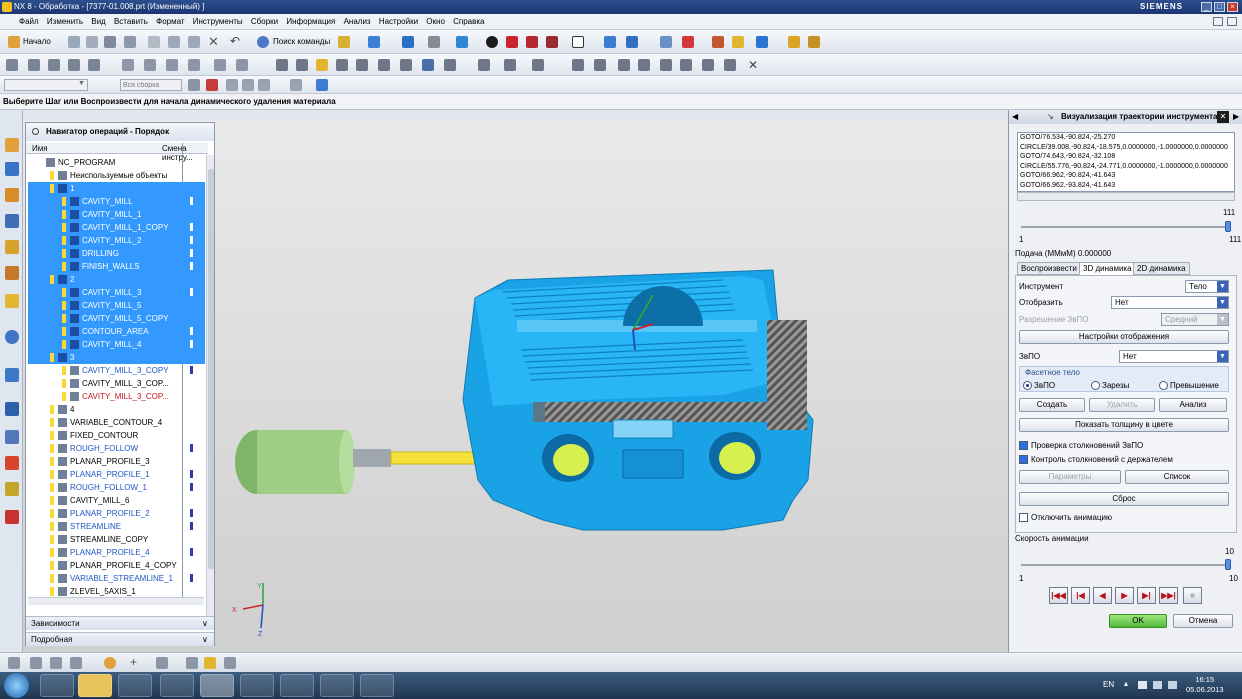  What do you see at coordinates (434, 42) in the screenshot?
I see `render-style-icon` at bounding box center [434, 42].